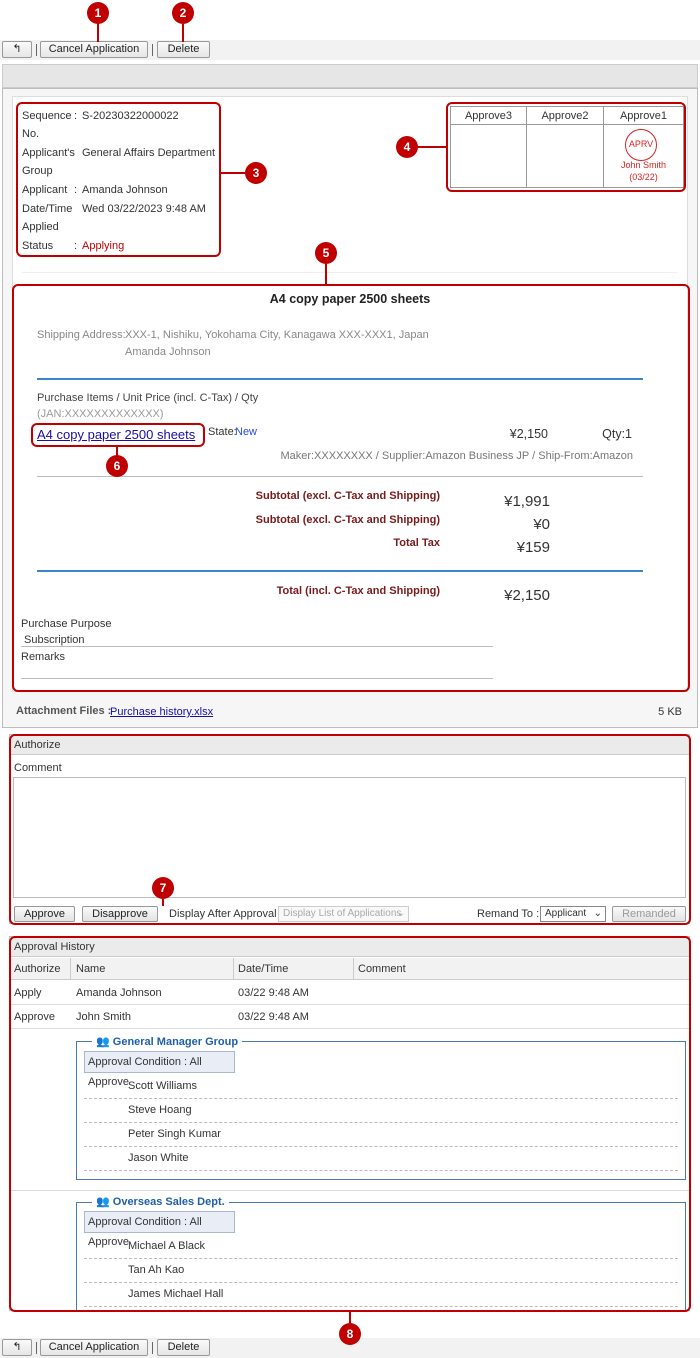  What do you see at coordinates (161, 712) in the screenshot?
I see `attachment-link: Purchase history.xlsx` at bounding box center [161, 712].